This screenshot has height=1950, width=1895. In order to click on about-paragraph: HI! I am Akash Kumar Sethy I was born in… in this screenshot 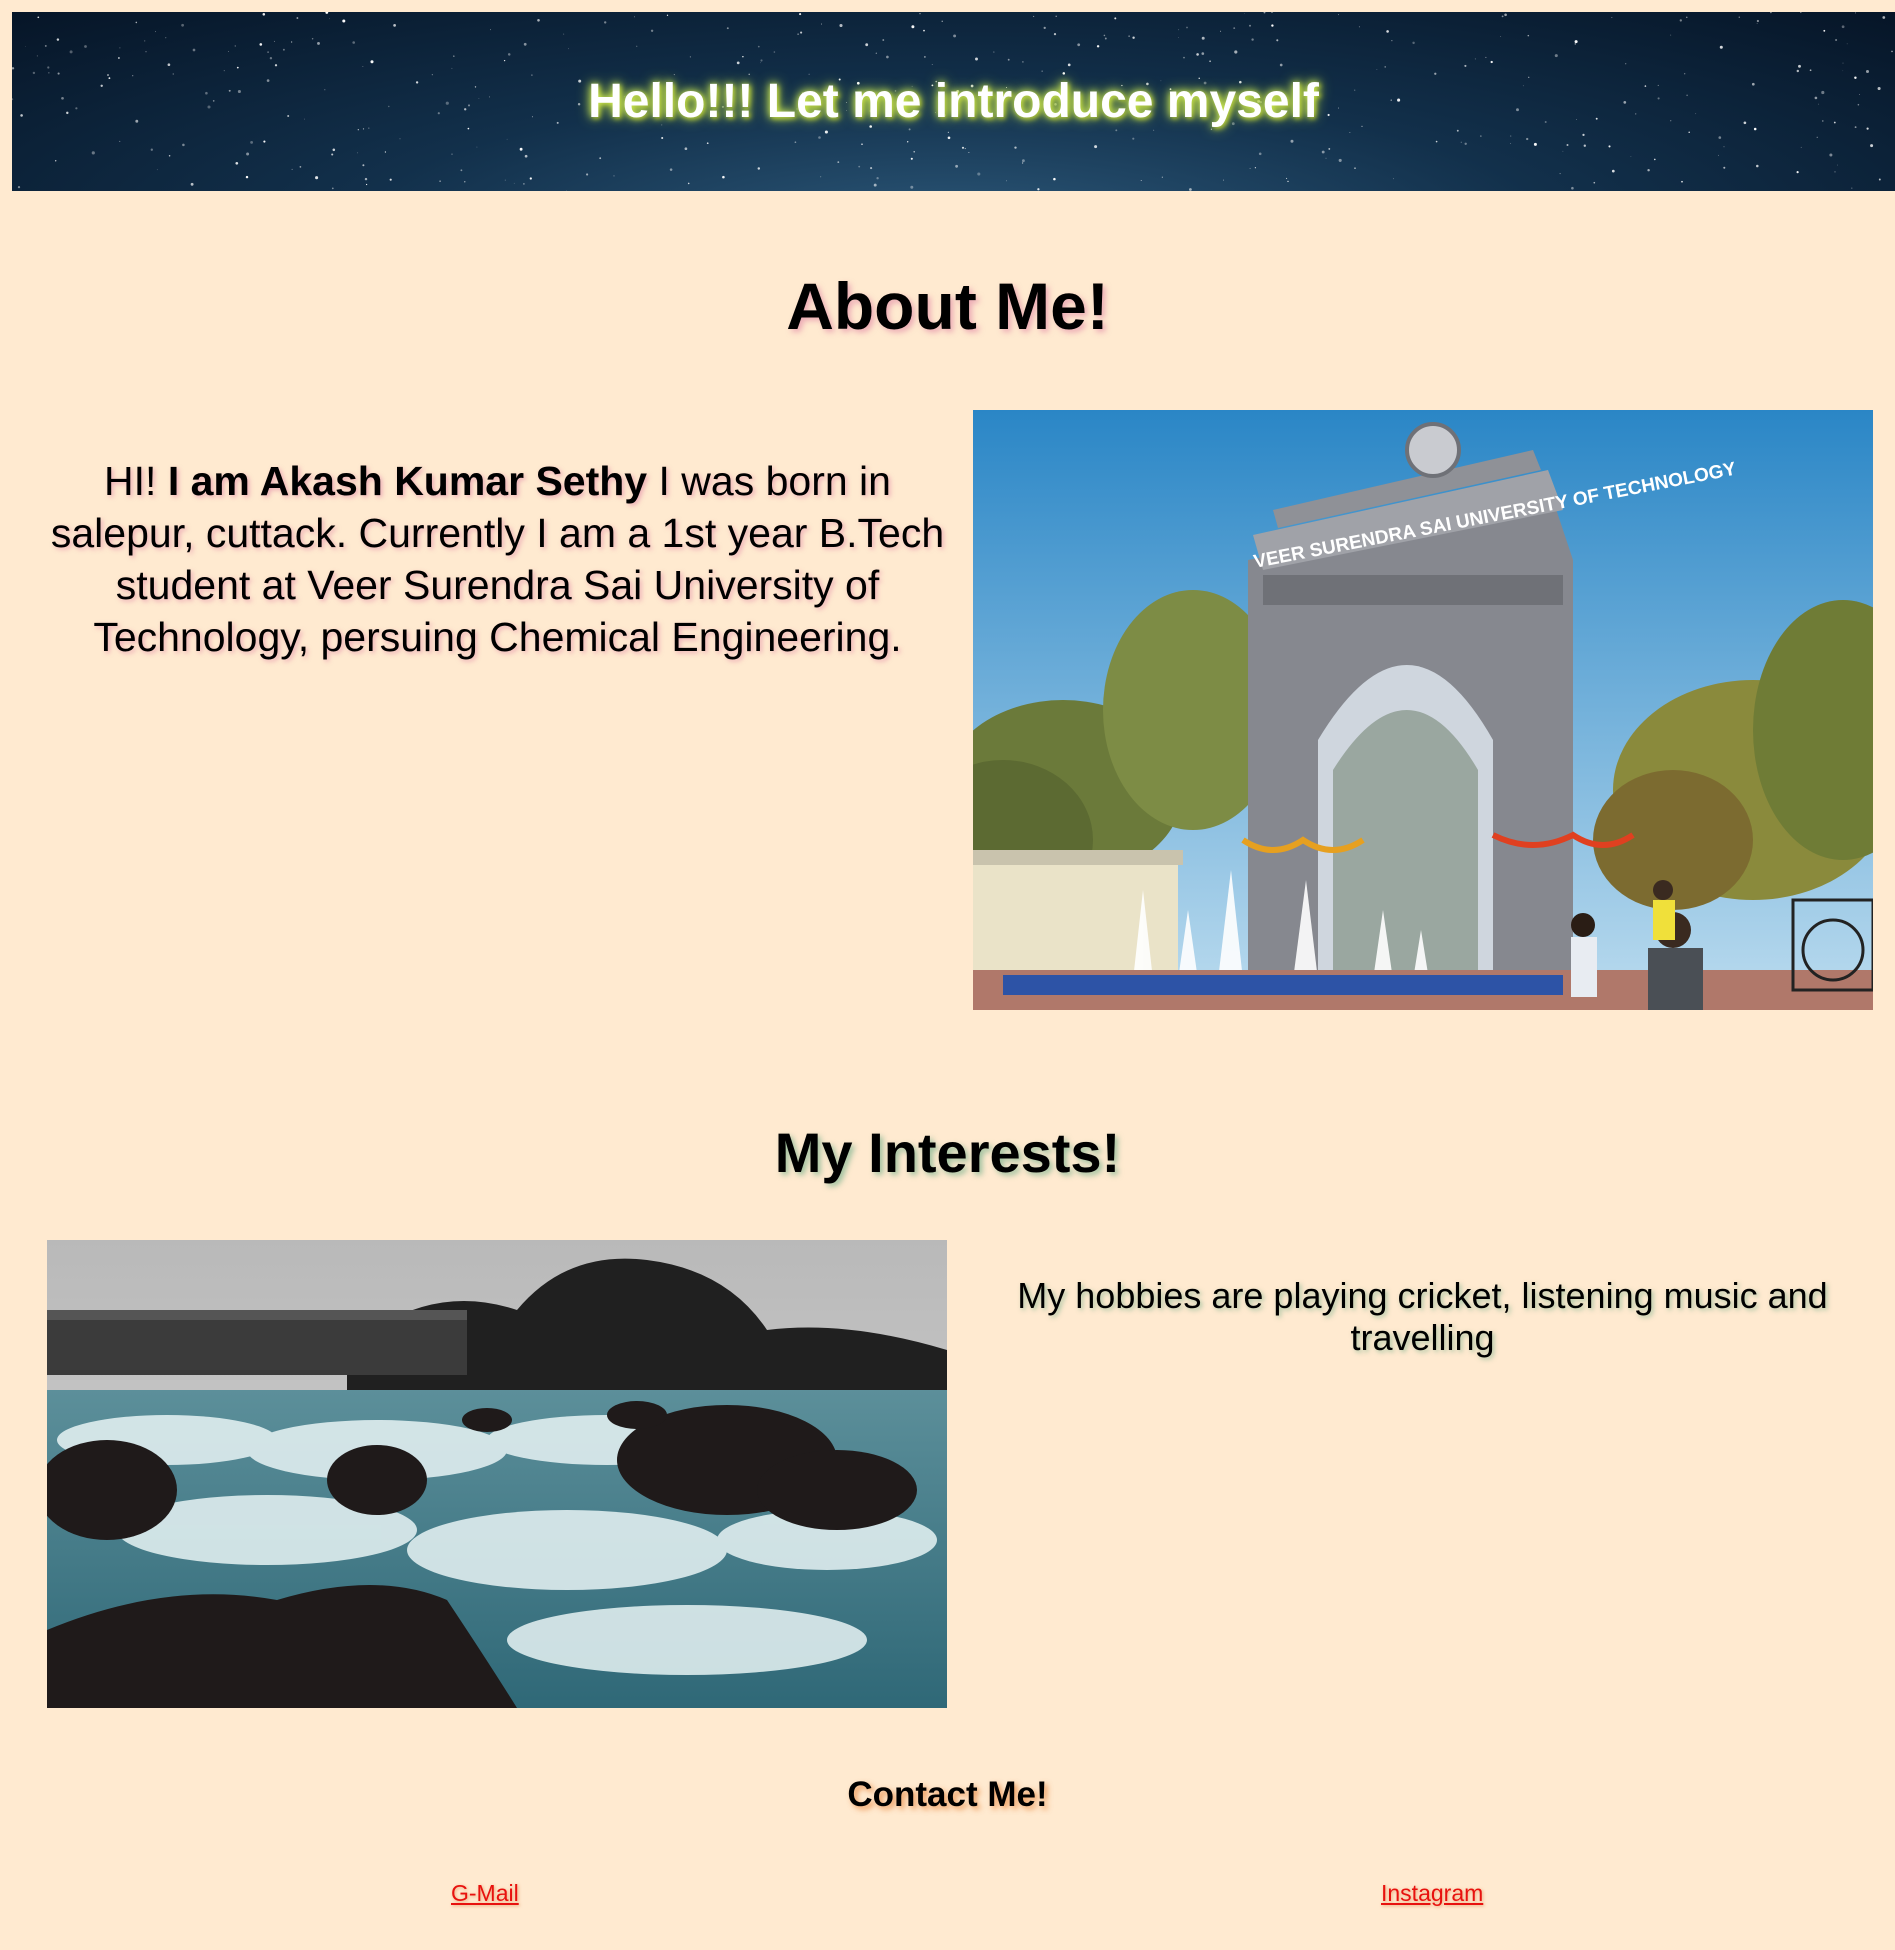, I will do `click(497, 559)`.